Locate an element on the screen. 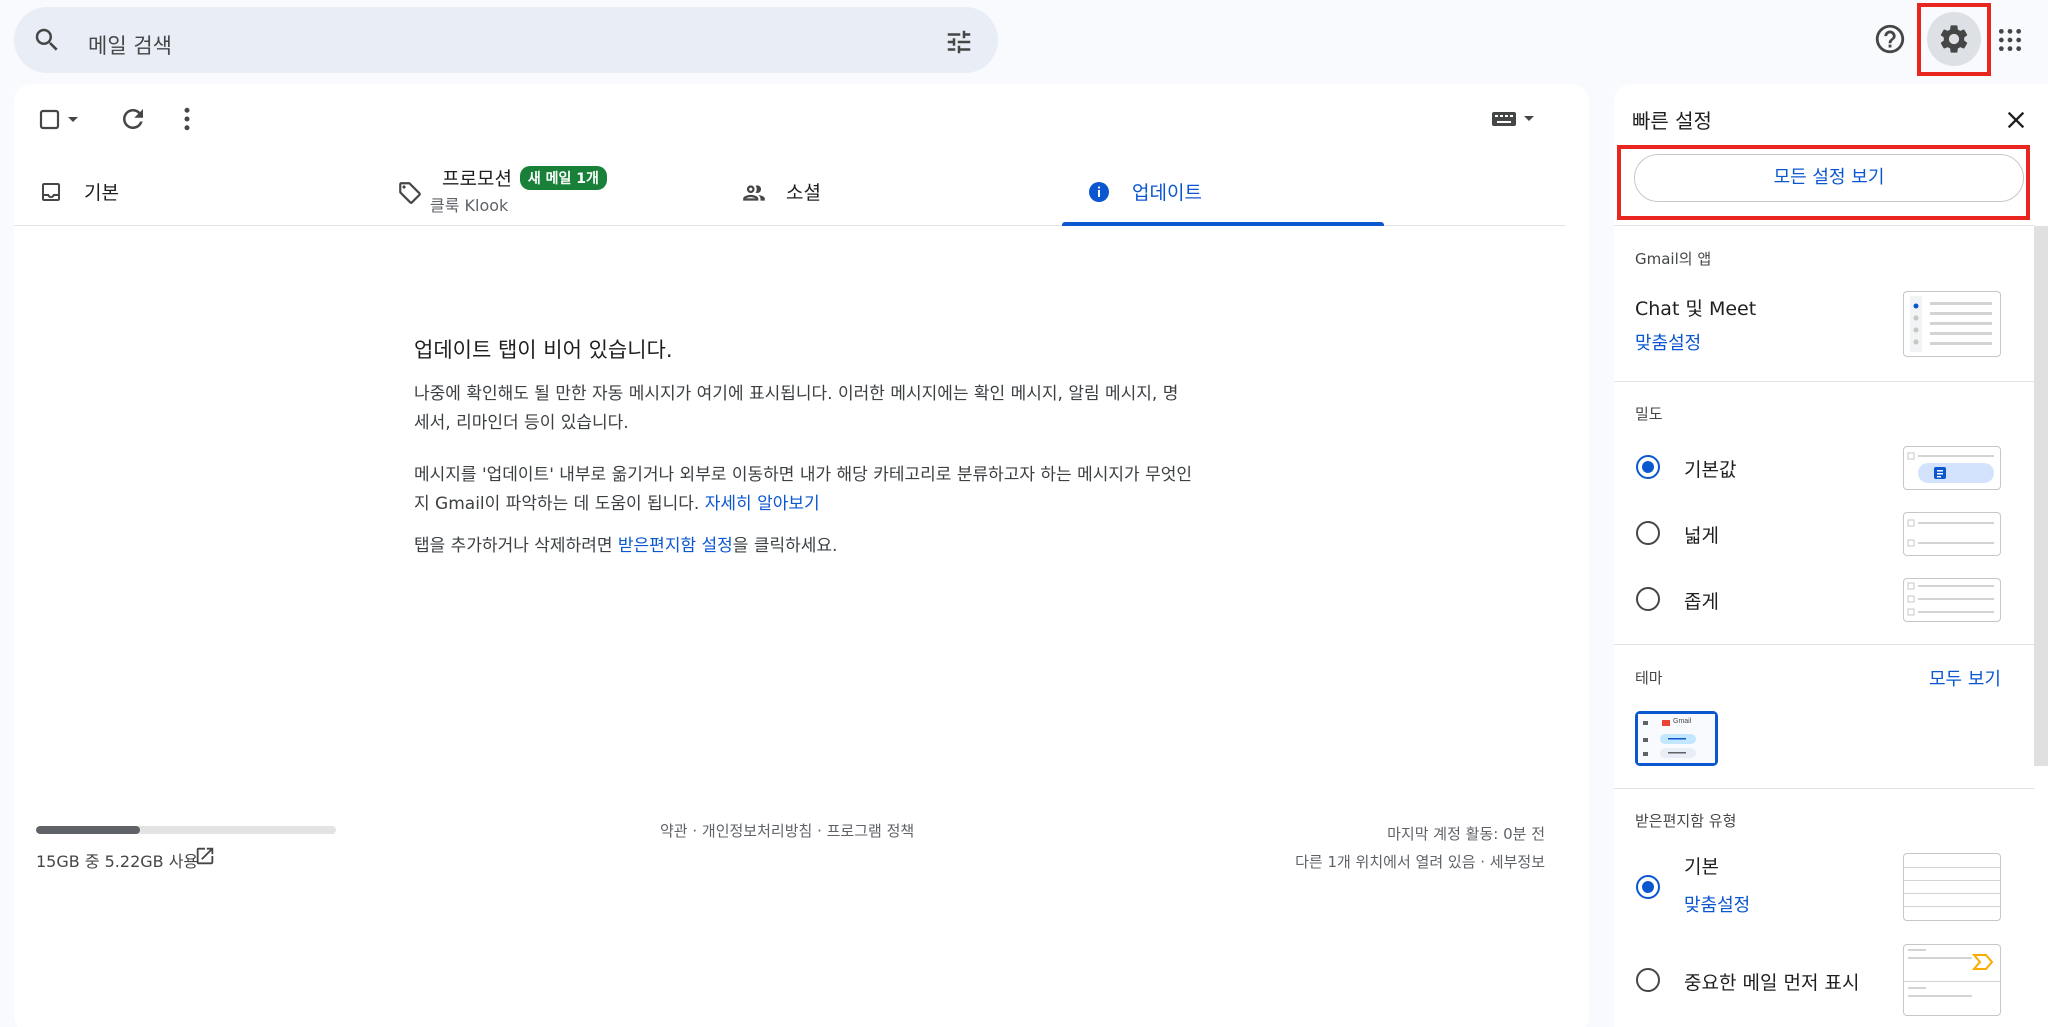  density-default-thumbnail is located at coordinates (1952, 468).